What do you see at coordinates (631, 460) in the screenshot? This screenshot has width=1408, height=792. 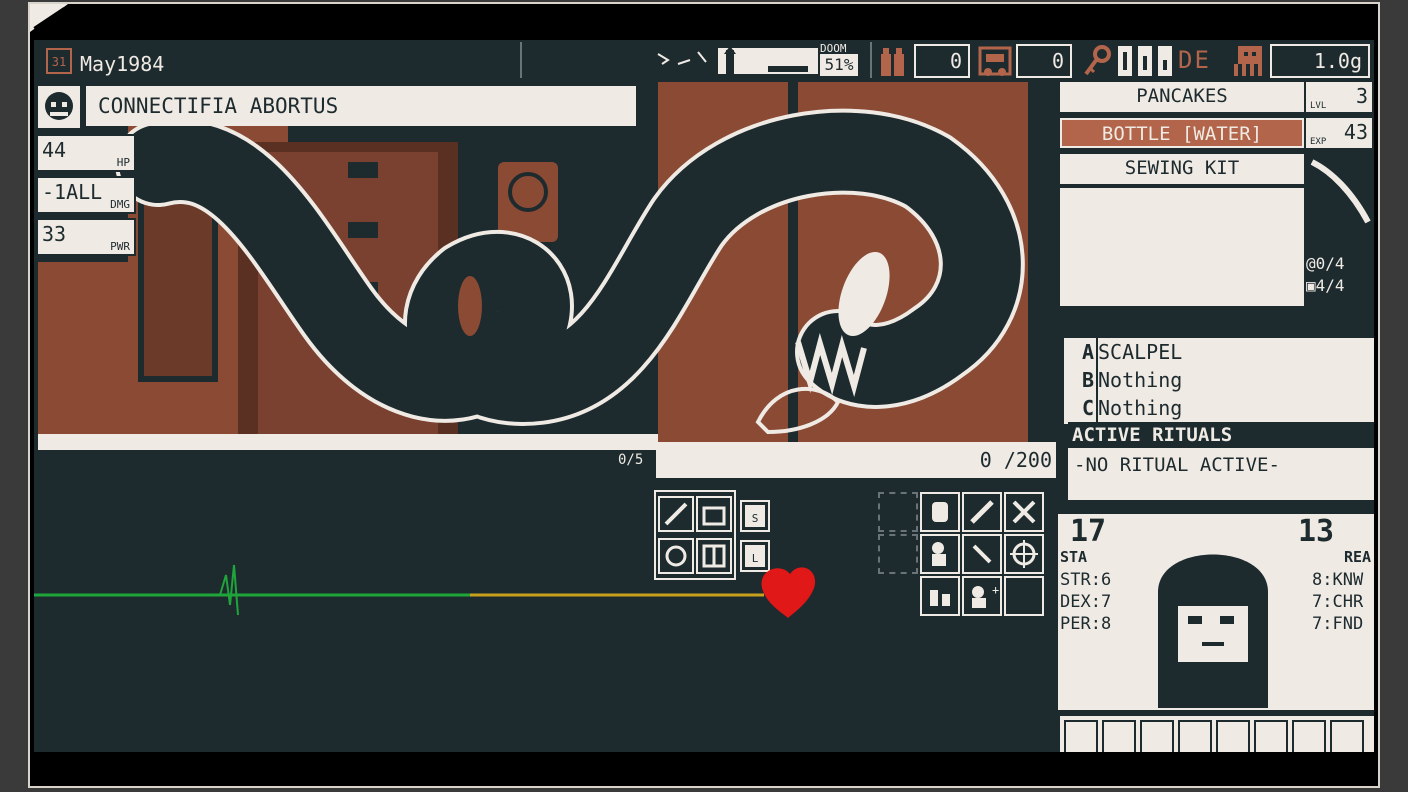 I see `pen-counter: 0/5` at bounding box center [631, 460].